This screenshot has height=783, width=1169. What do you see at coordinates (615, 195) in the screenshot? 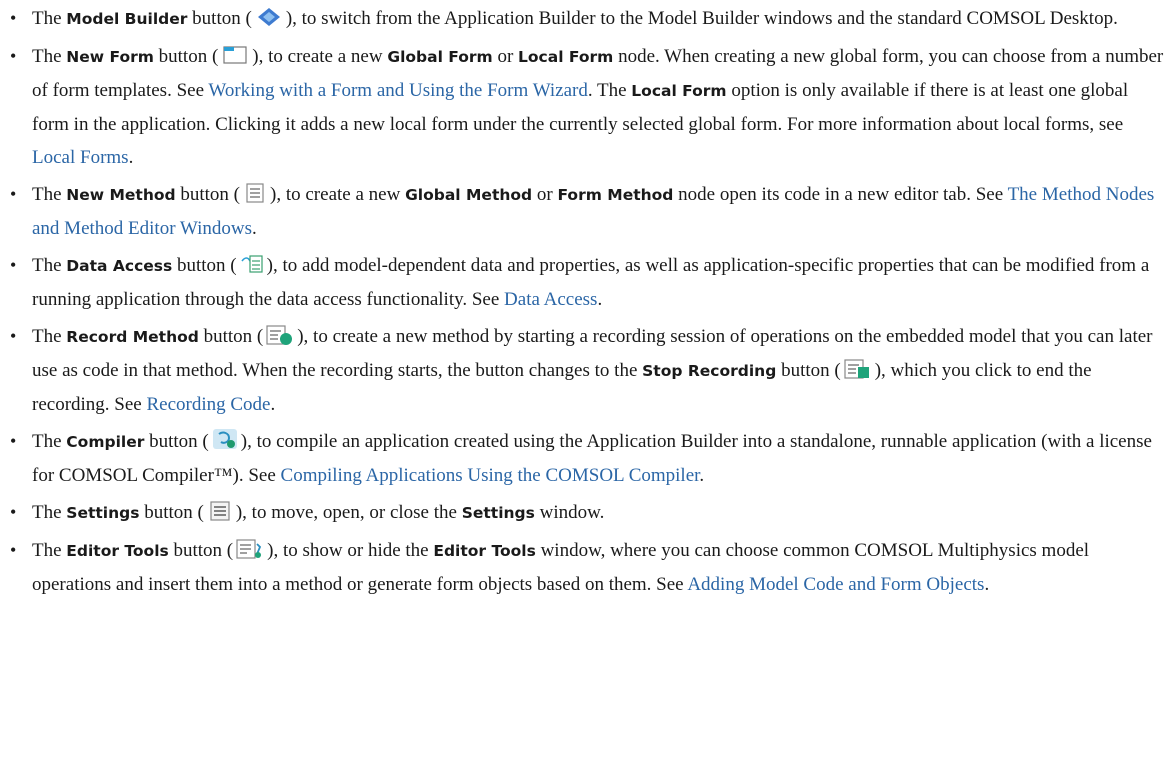
I see `ui-term: Form Method` at bounding box center [615, 195].